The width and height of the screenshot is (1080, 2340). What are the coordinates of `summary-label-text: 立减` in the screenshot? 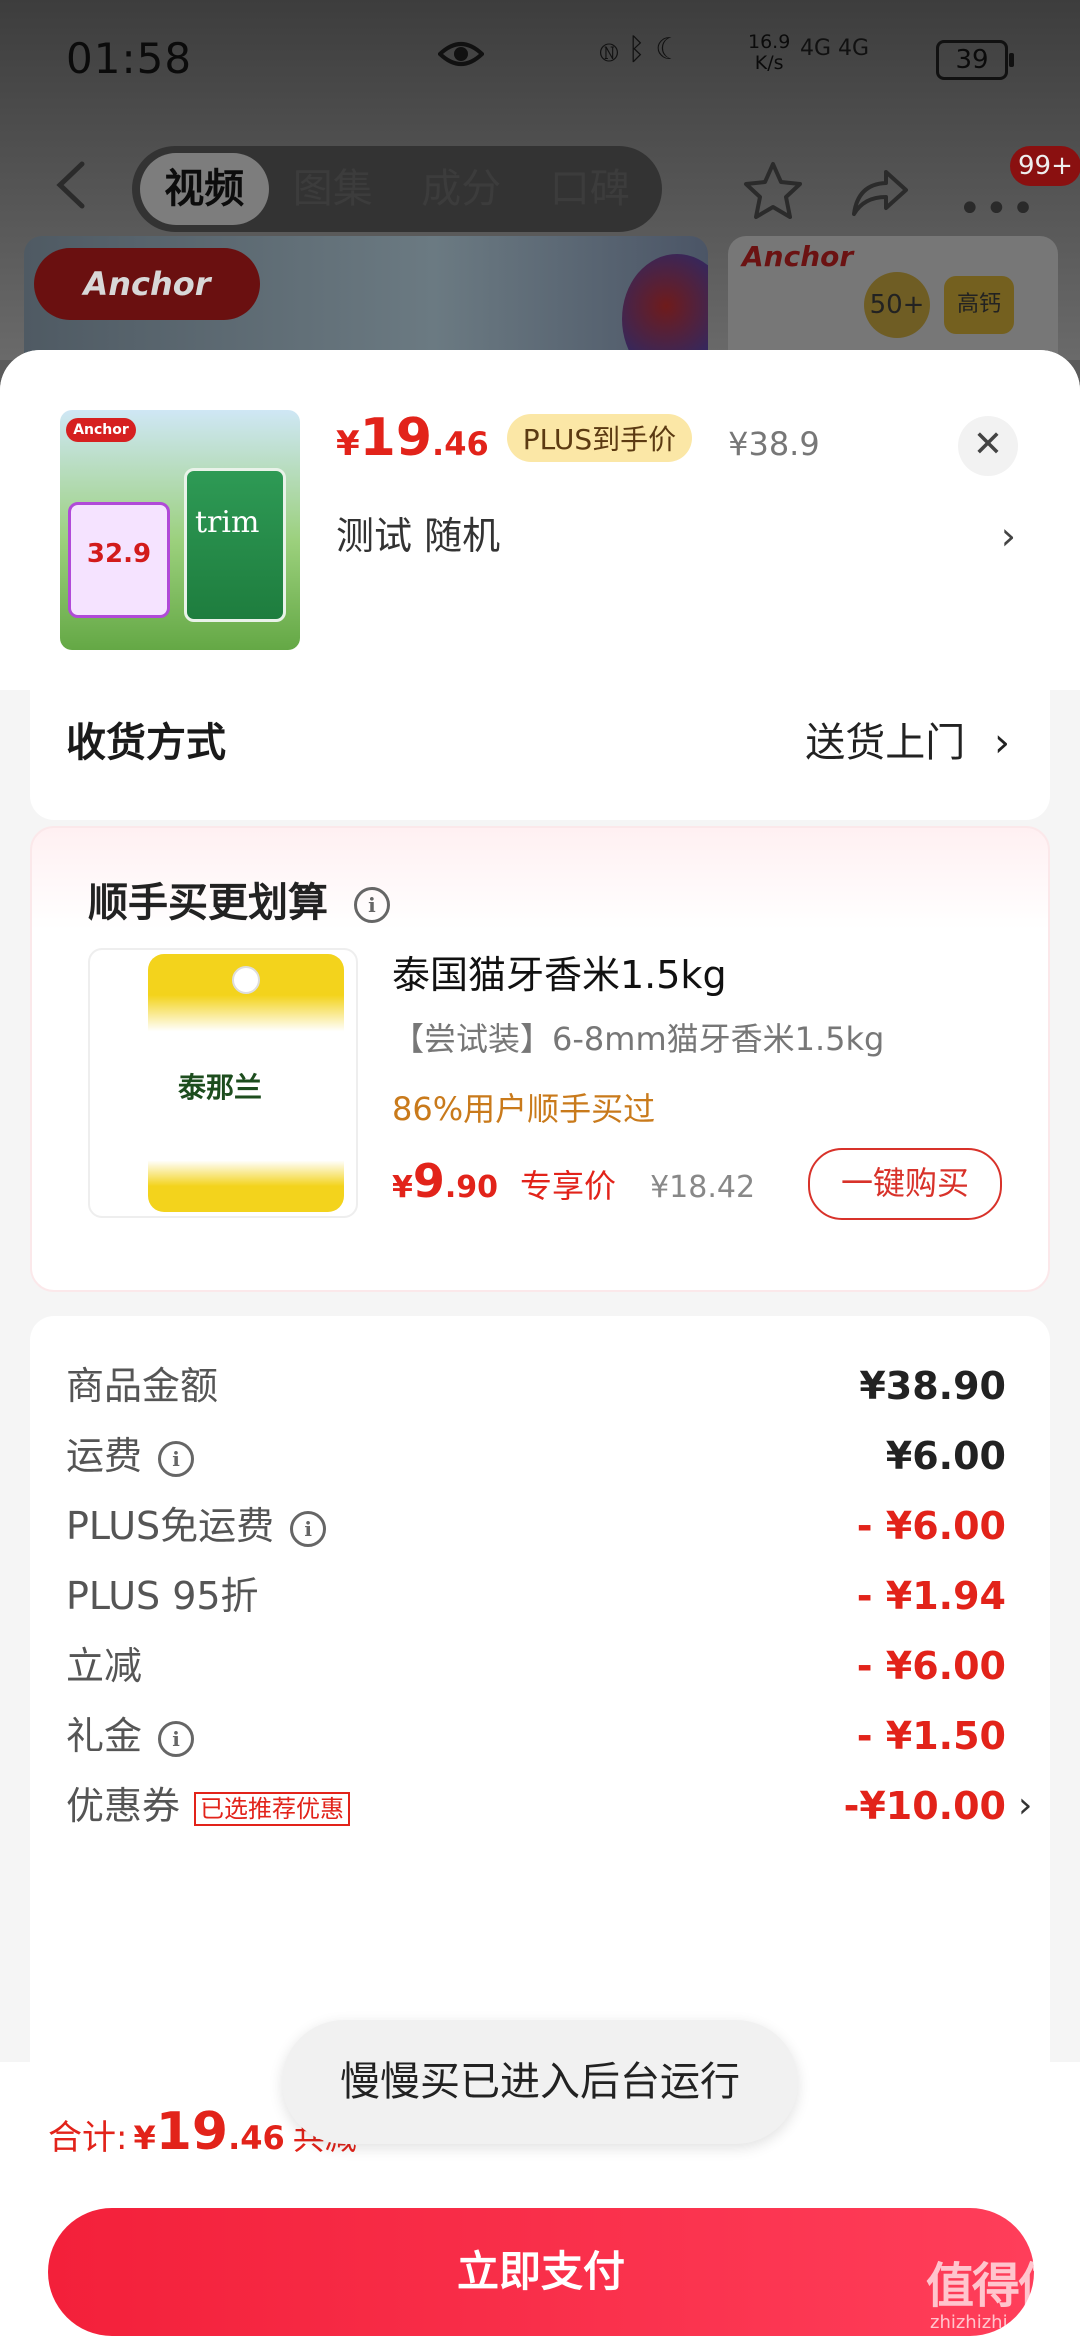 It's located at (104, 1666).